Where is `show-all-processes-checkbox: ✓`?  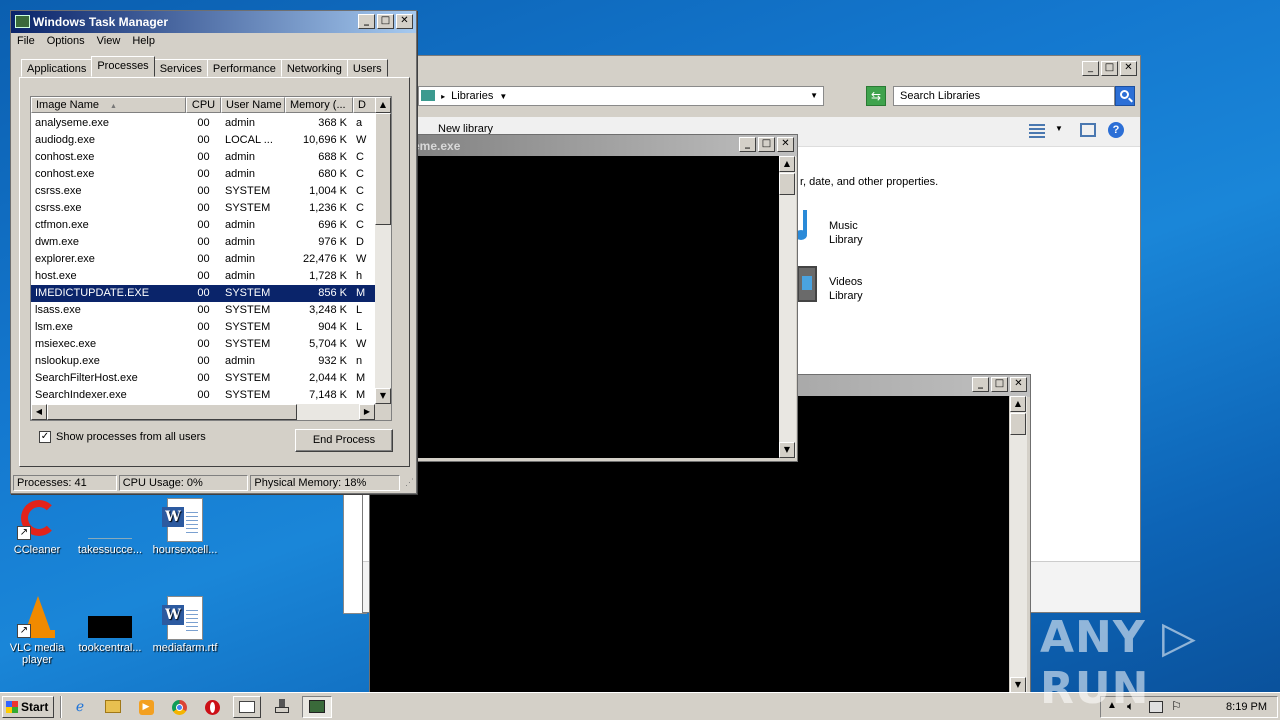
show-all-processes-checkbox: ✓ is located at coordinates (45, 437).